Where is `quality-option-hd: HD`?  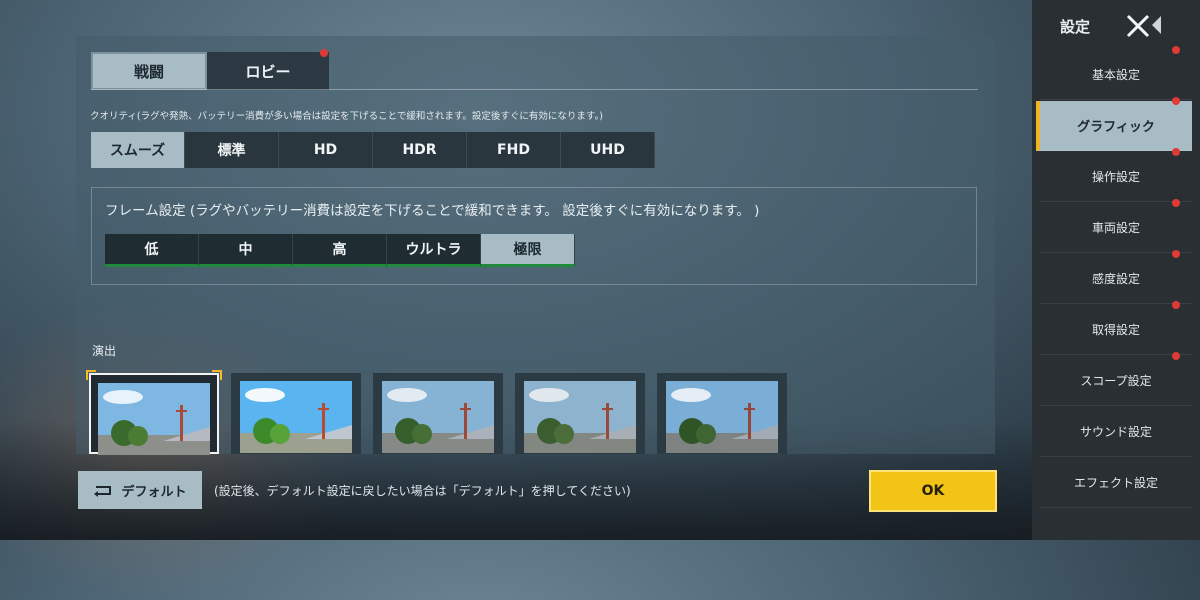 quality-option-hd: HD is located at coordinates (326, 150).